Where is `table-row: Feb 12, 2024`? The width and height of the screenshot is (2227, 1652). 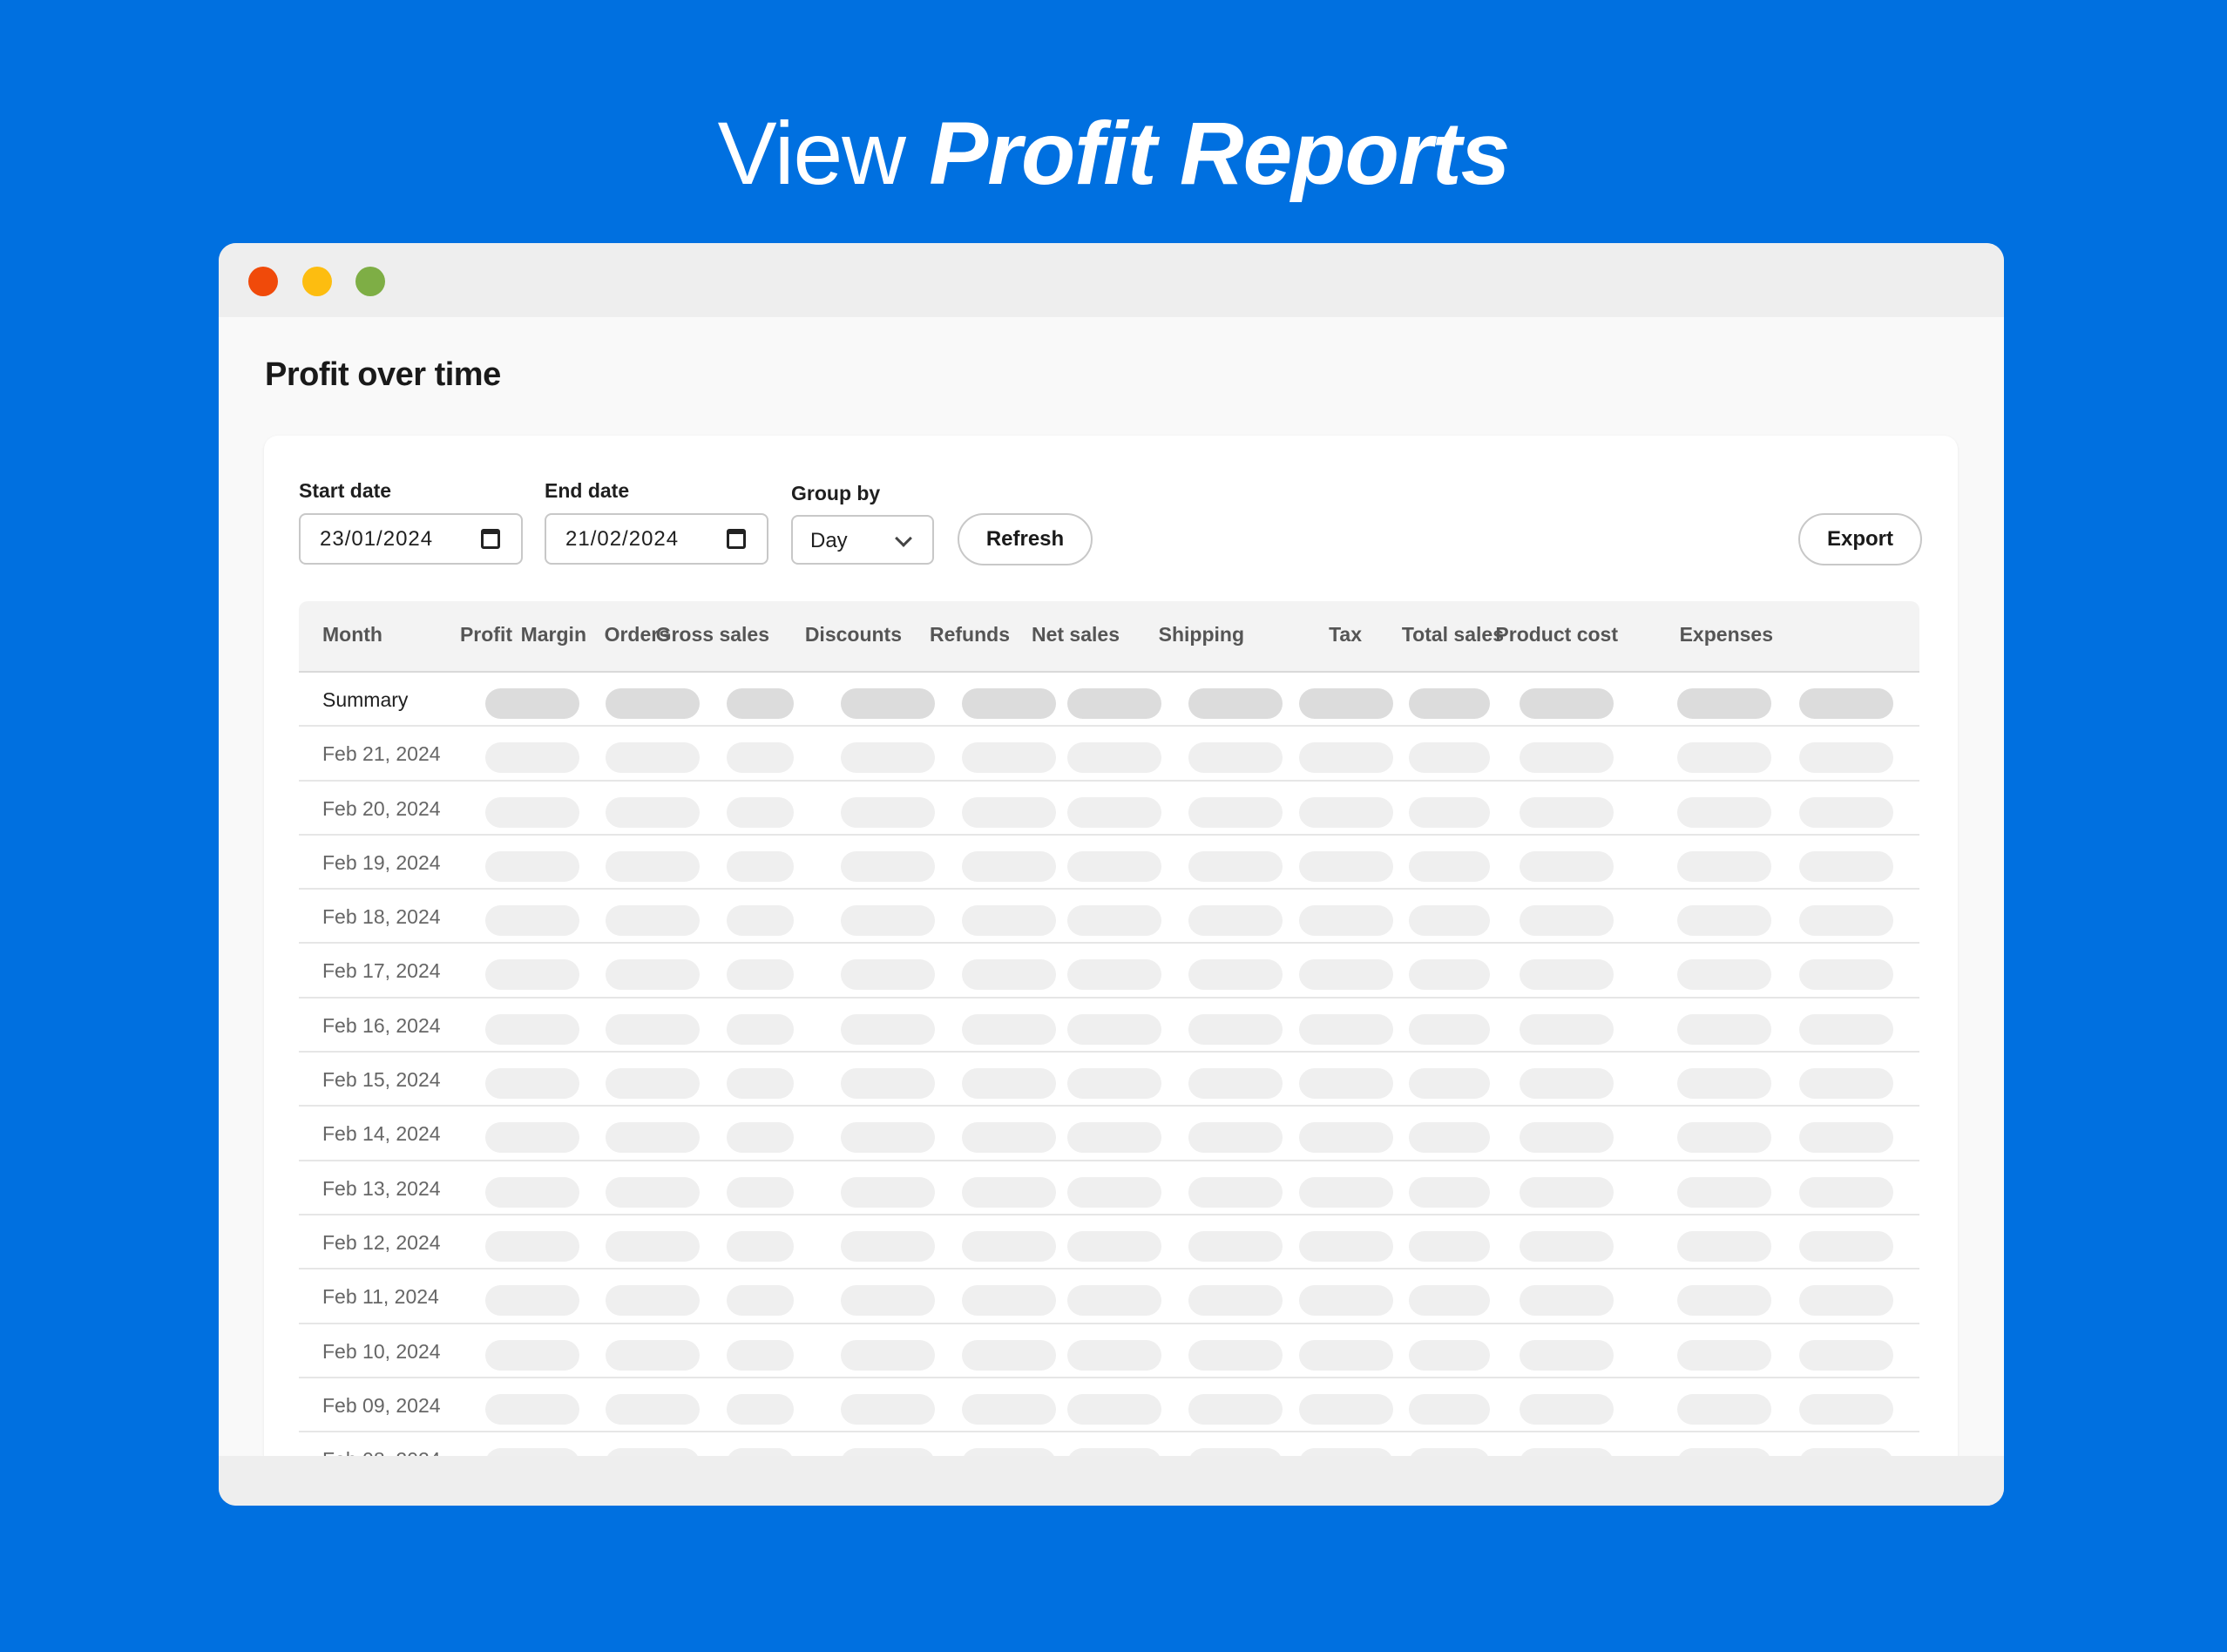
table-row: Feb 12, 2024 is located at coordinates (1109, 1242).